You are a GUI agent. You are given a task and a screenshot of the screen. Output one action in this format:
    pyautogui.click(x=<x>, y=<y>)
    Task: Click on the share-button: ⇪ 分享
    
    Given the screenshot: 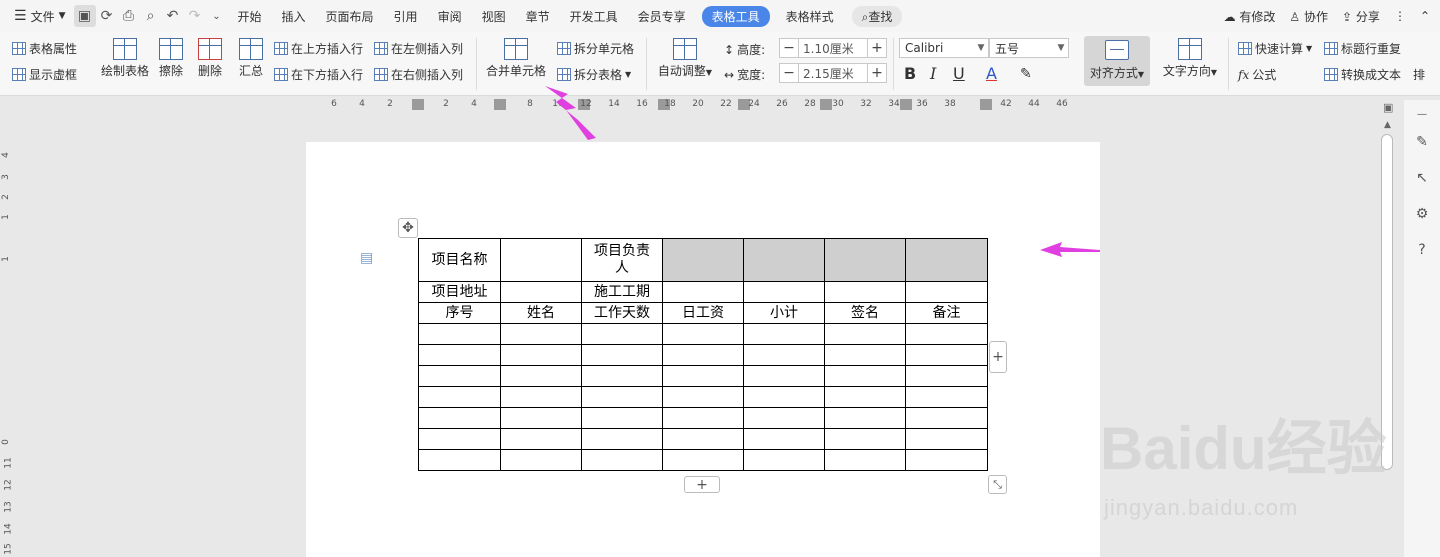 What is the action you would take?
    pyautogui.click(x=1361, y=16)
    